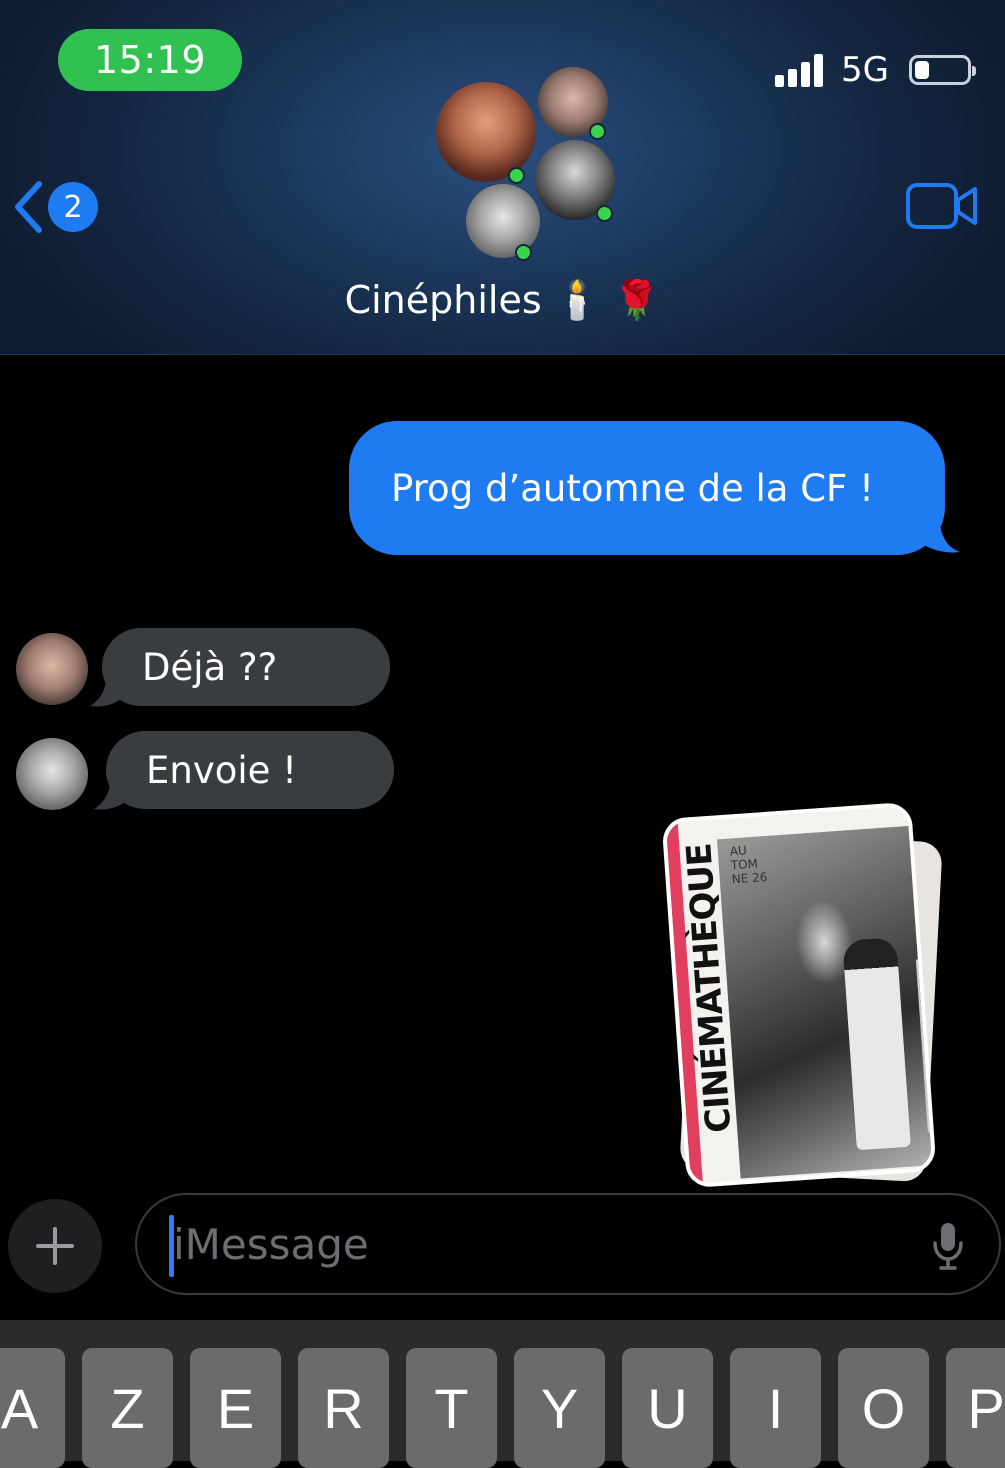  What do you see at coordinates (559, 1408) in the screenshot?
I see `key-y: Y` at bounding box center [559, 1408].